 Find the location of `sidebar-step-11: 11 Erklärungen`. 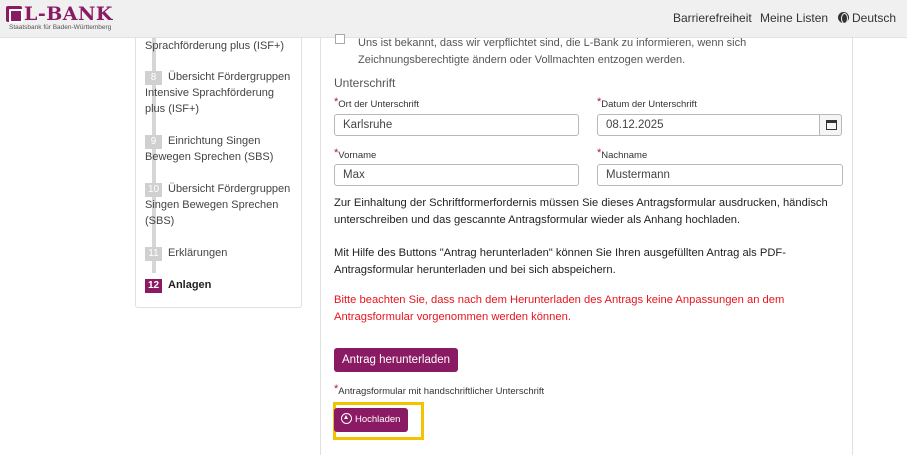

sidebar-step-11: 11 Erklärungen is located at coordinates (220, 253).